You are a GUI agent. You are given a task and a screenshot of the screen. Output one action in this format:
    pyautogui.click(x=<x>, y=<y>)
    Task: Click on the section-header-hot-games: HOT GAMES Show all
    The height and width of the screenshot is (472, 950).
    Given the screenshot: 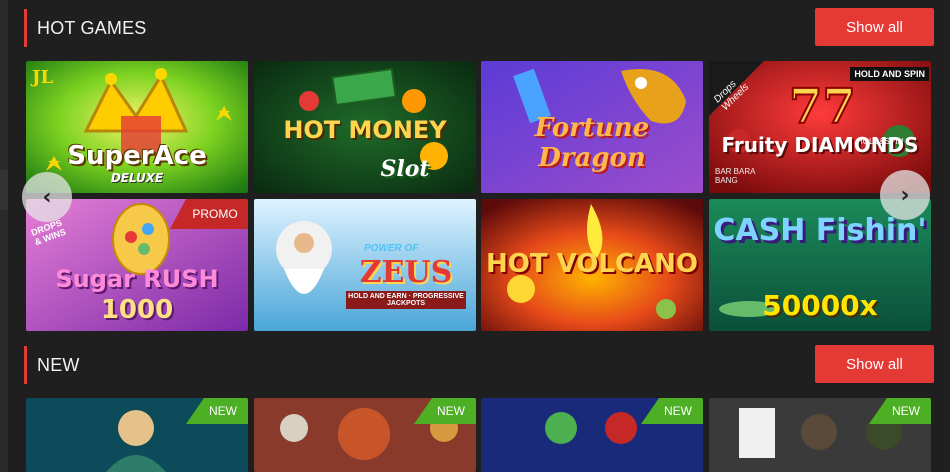 What is the action you would take?
    pyautogui.click(x=479, y=28)
    